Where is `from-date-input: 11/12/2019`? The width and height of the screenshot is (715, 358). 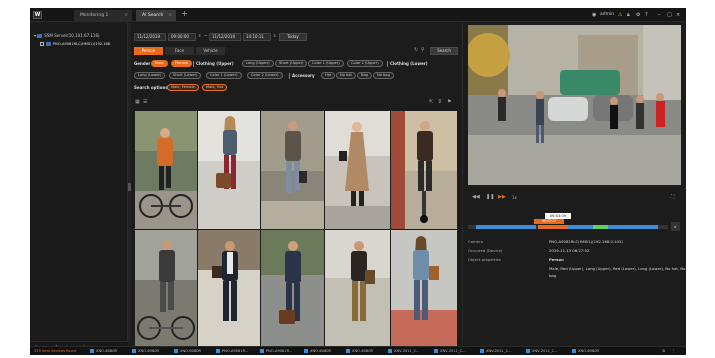
from-date-input: 11/12/2019 is located at coordinates (150, 37).